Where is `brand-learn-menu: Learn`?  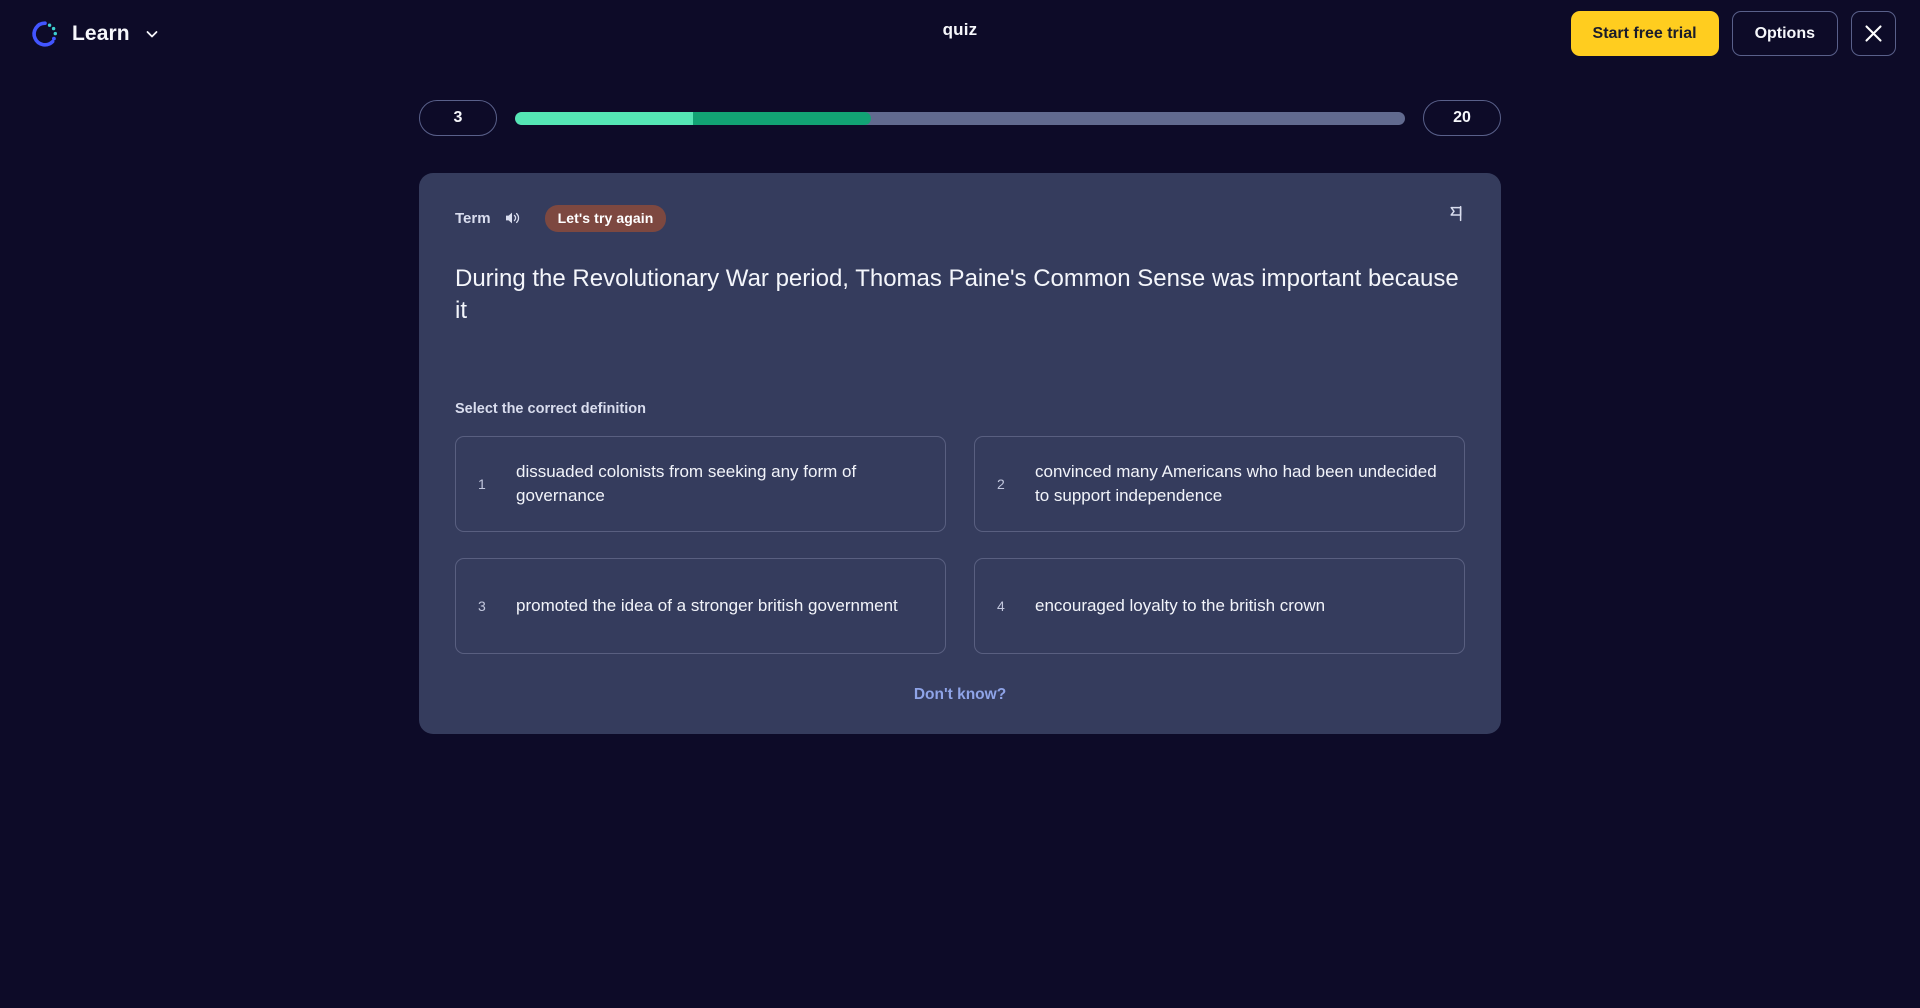 brand-learn-menu: Learn is located at coordinates (95, 34).